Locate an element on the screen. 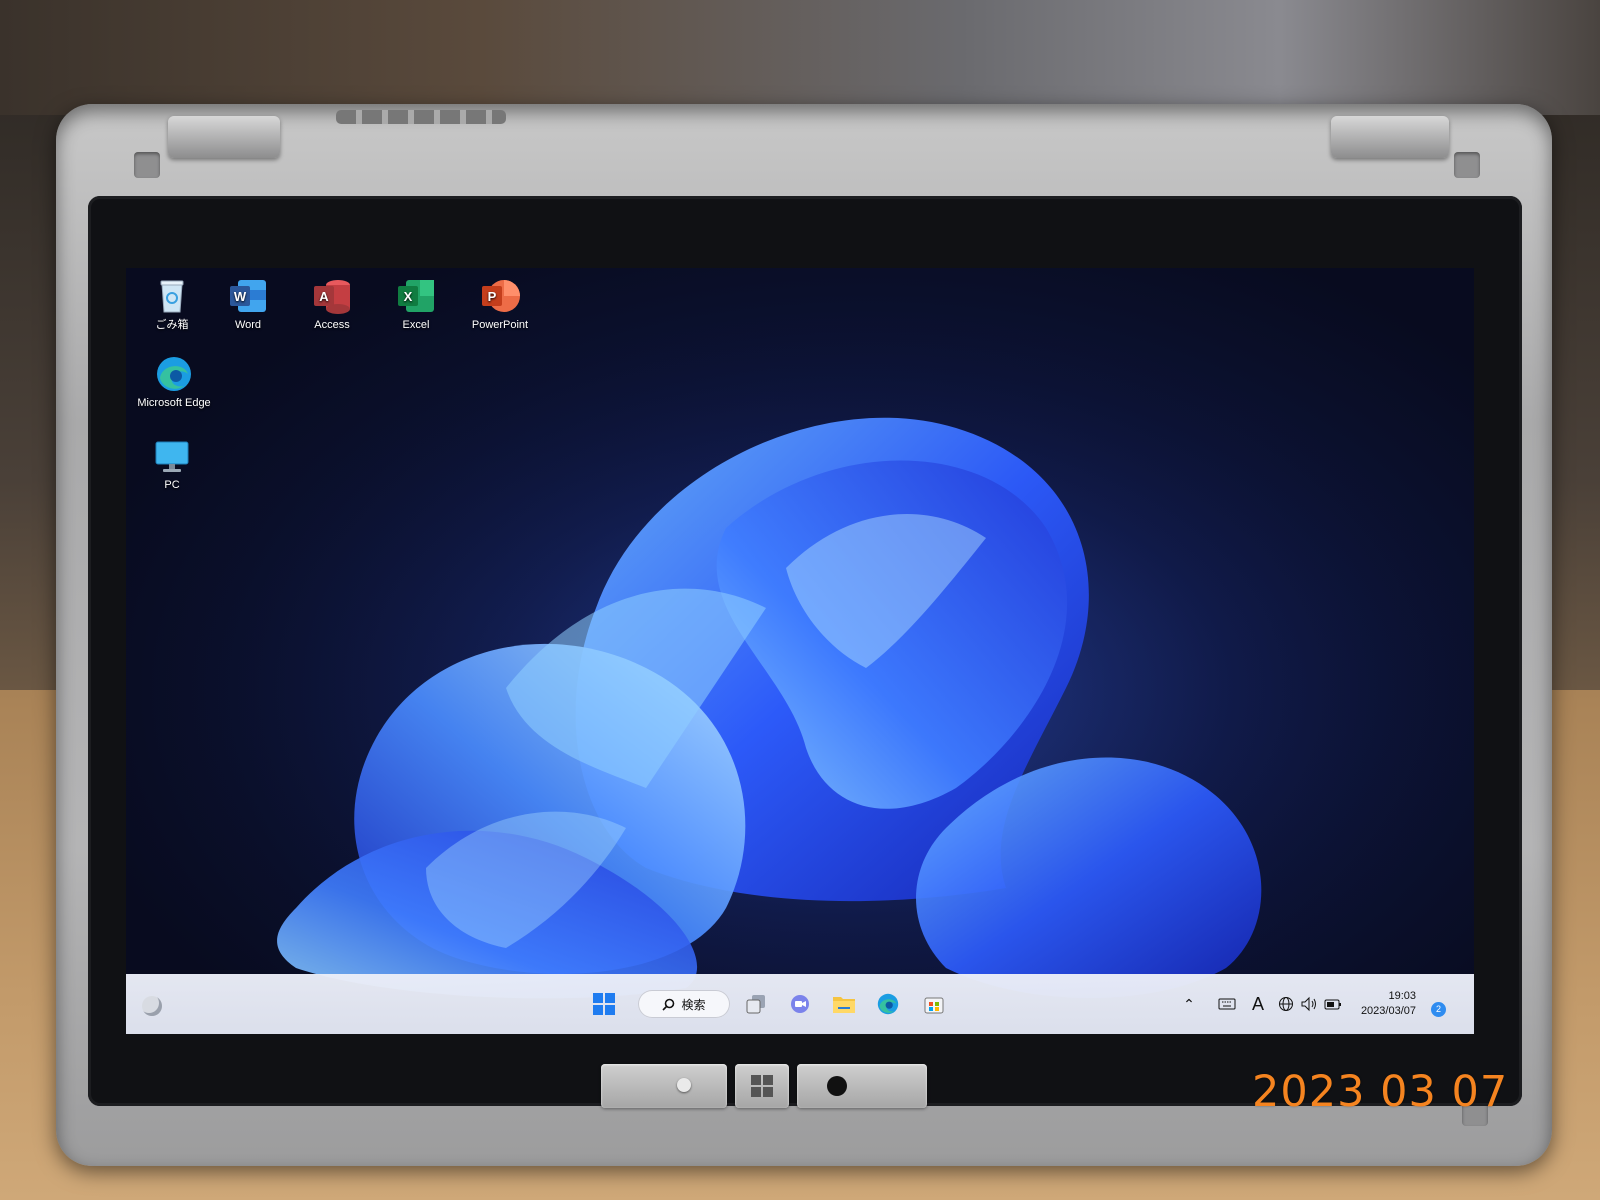  notification-badge: 2 is located at coordinates (1438, 1009).